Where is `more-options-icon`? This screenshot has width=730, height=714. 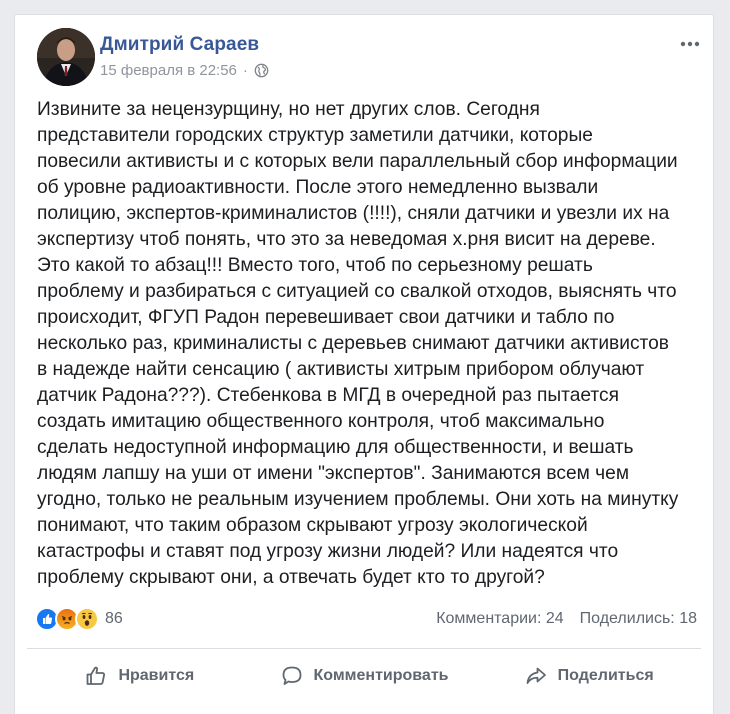 more-options-icon is located at coordinates (690, 43).